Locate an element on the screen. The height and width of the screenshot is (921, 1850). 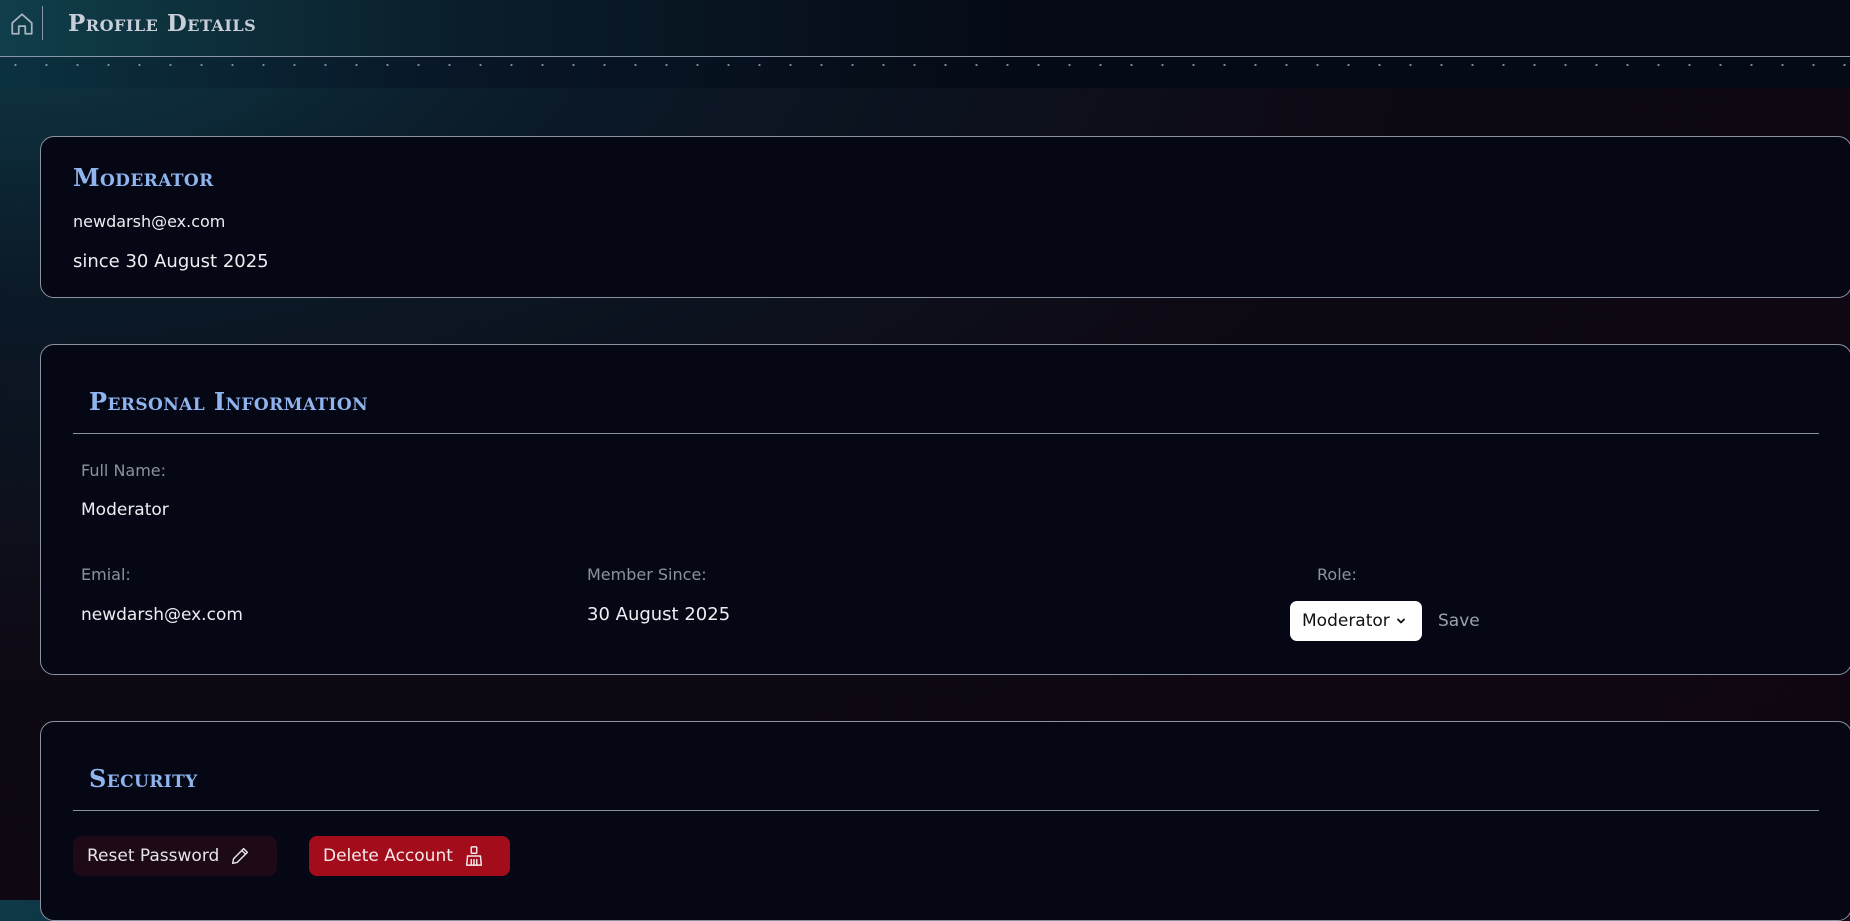
profile-since: since 30 August 2025 is located at coordinates (171, 261).